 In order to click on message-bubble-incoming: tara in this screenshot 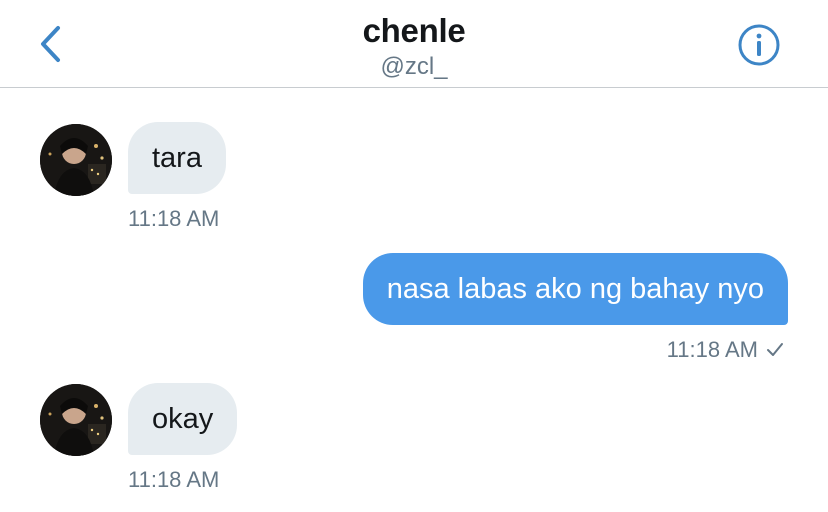, I will do `click(177, 158)`.